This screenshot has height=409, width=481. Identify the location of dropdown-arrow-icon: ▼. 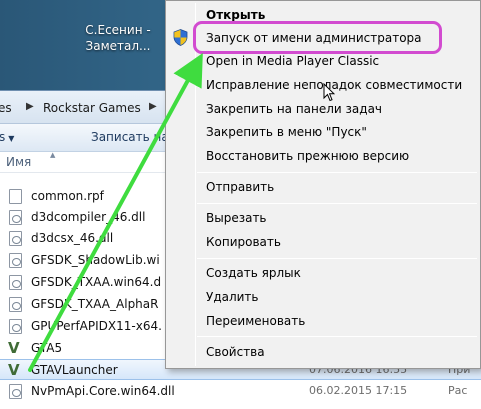
(11, 138).